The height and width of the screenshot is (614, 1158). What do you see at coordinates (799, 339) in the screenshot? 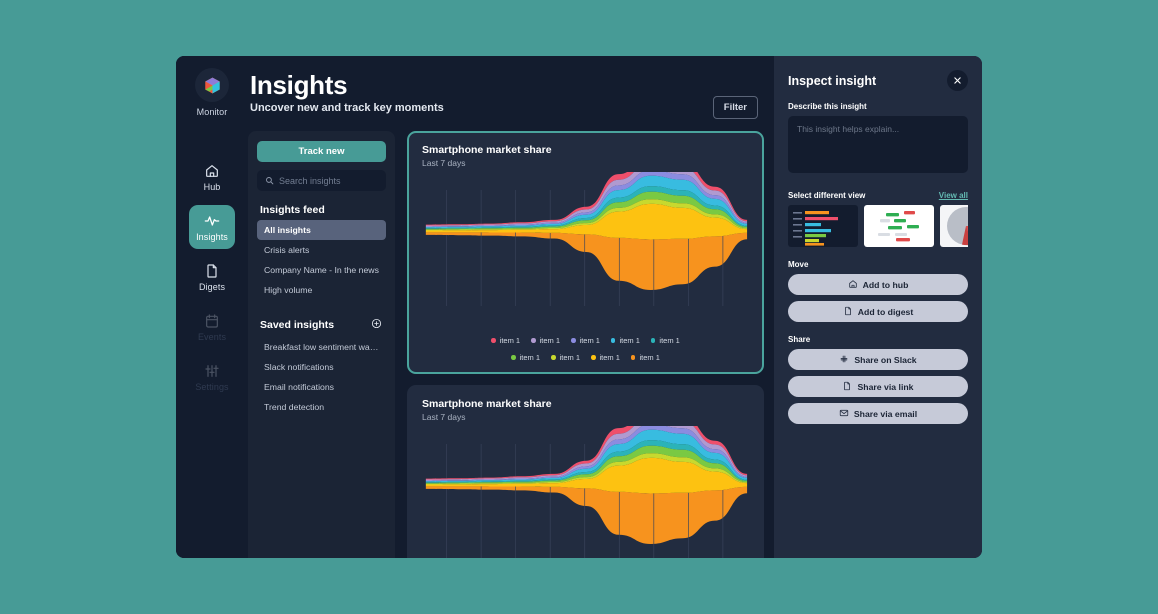
I see `share-label: Share` at bounding box center [799, 339].